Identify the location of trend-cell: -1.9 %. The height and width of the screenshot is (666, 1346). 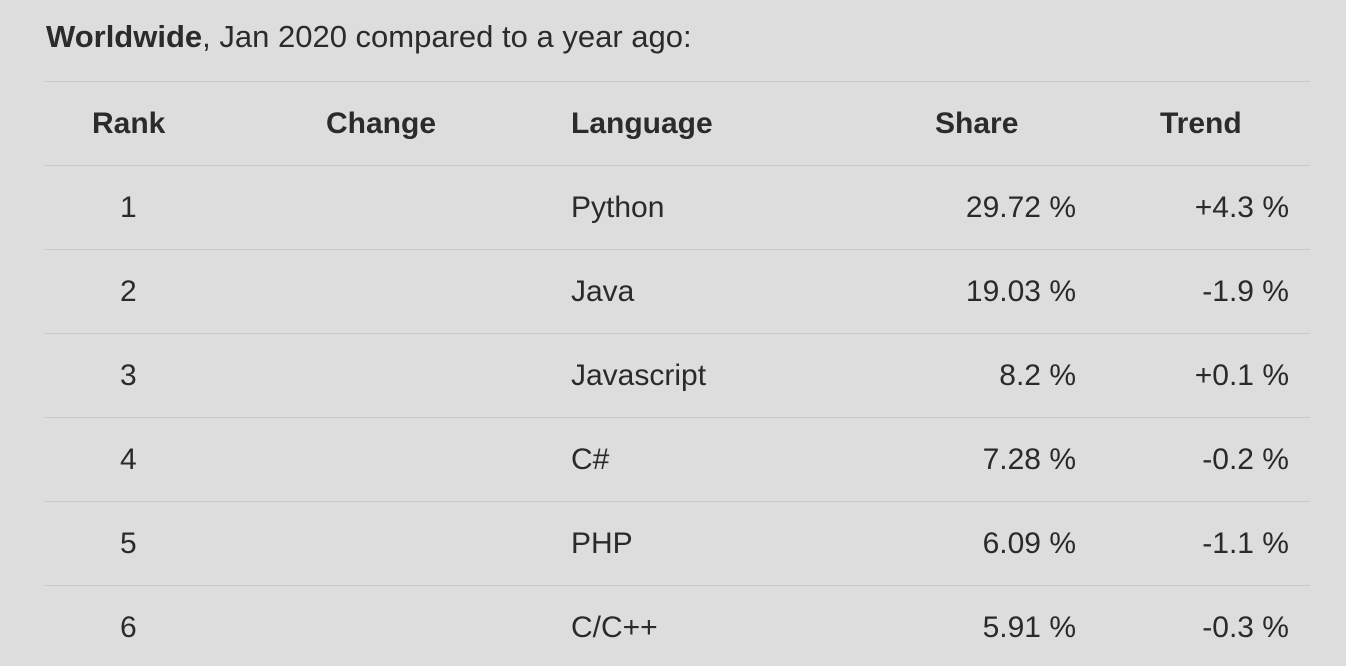
(1245, 291).